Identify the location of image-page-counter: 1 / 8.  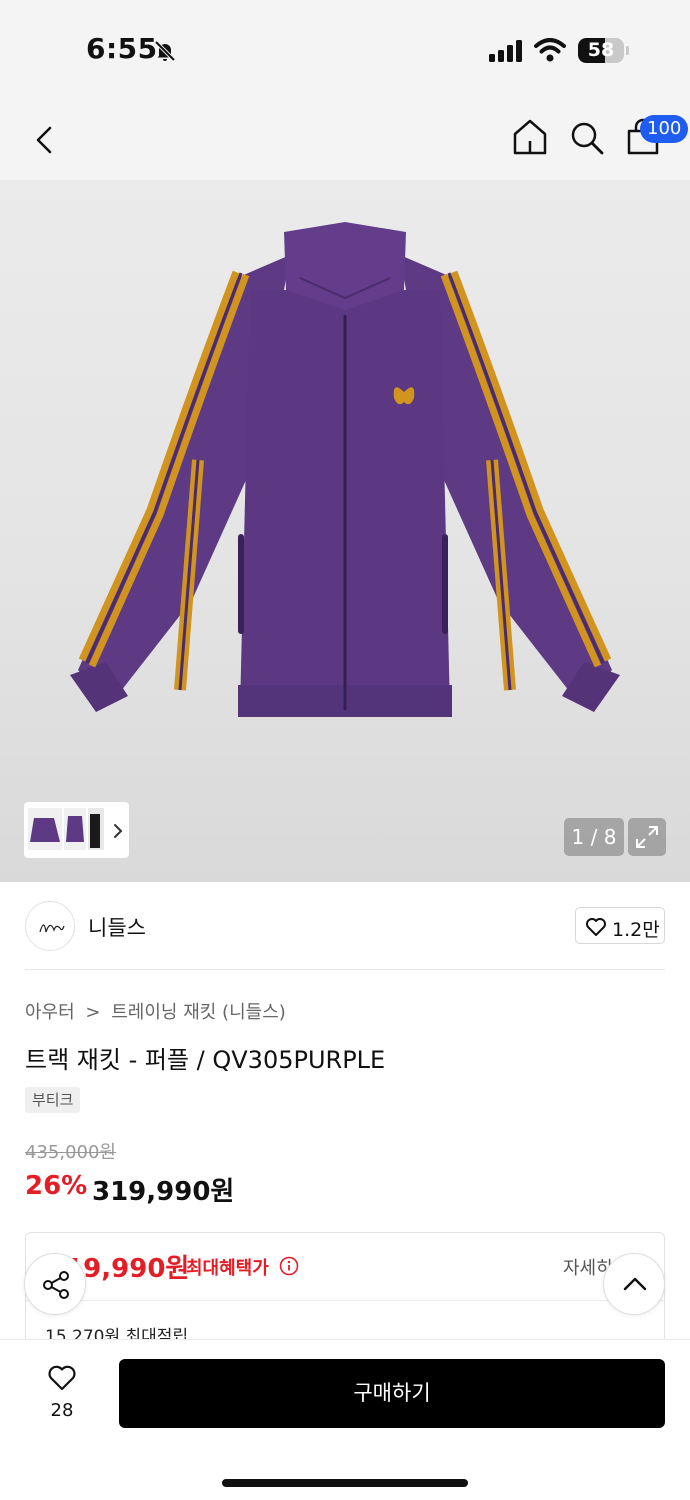
(594, 837).